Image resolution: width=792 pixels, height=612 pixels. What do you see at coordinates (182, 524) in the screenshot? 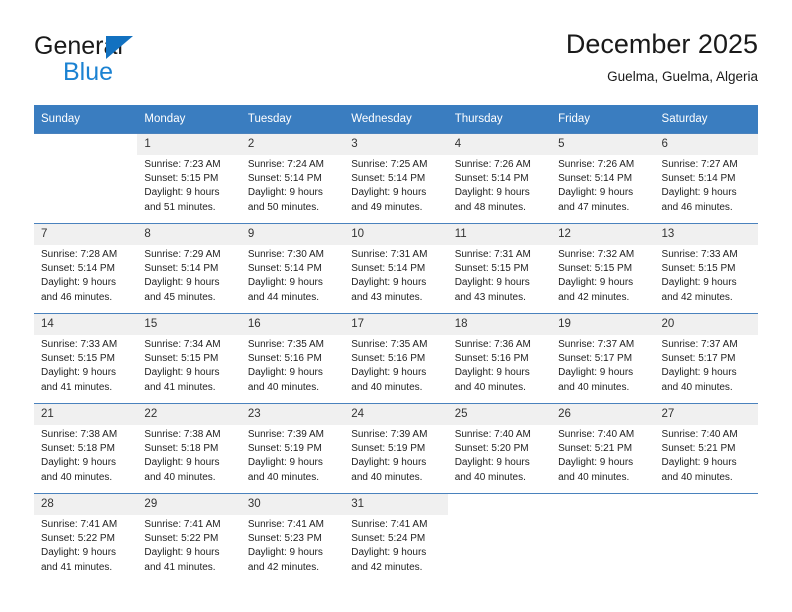
I see `sunrise-text: Sunrise: 7:41 AM` at bounding box center [182, 524].